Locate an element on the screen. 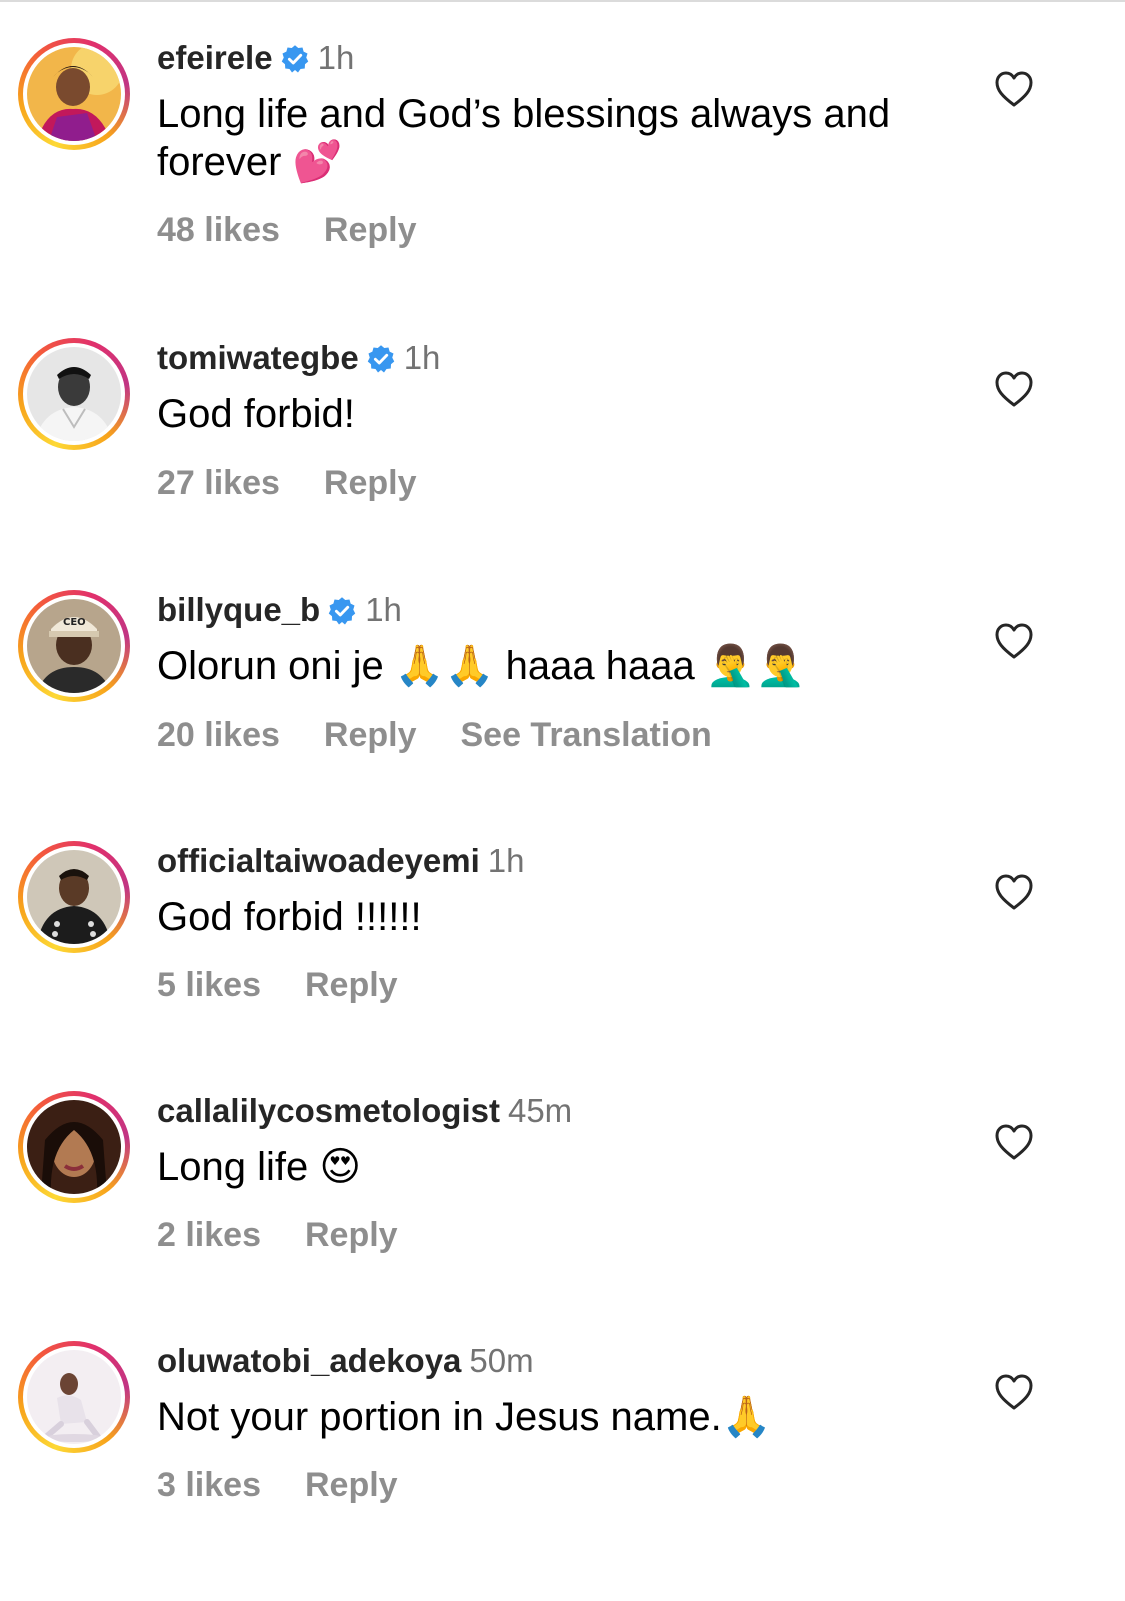  see-translation-button: See Translation is located at coordinates (585, 735).